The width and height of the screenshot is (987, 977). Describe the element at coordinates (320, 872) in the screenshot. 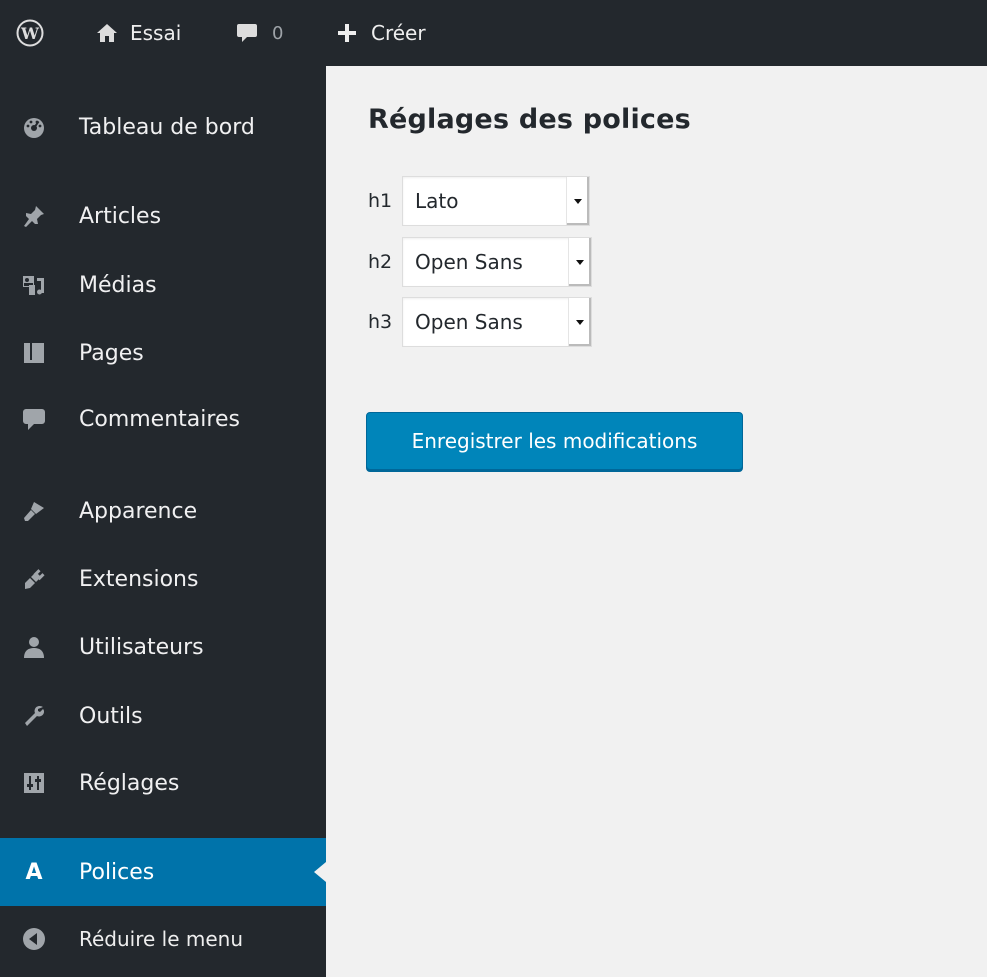

I see `current-item-arrow` at that location.